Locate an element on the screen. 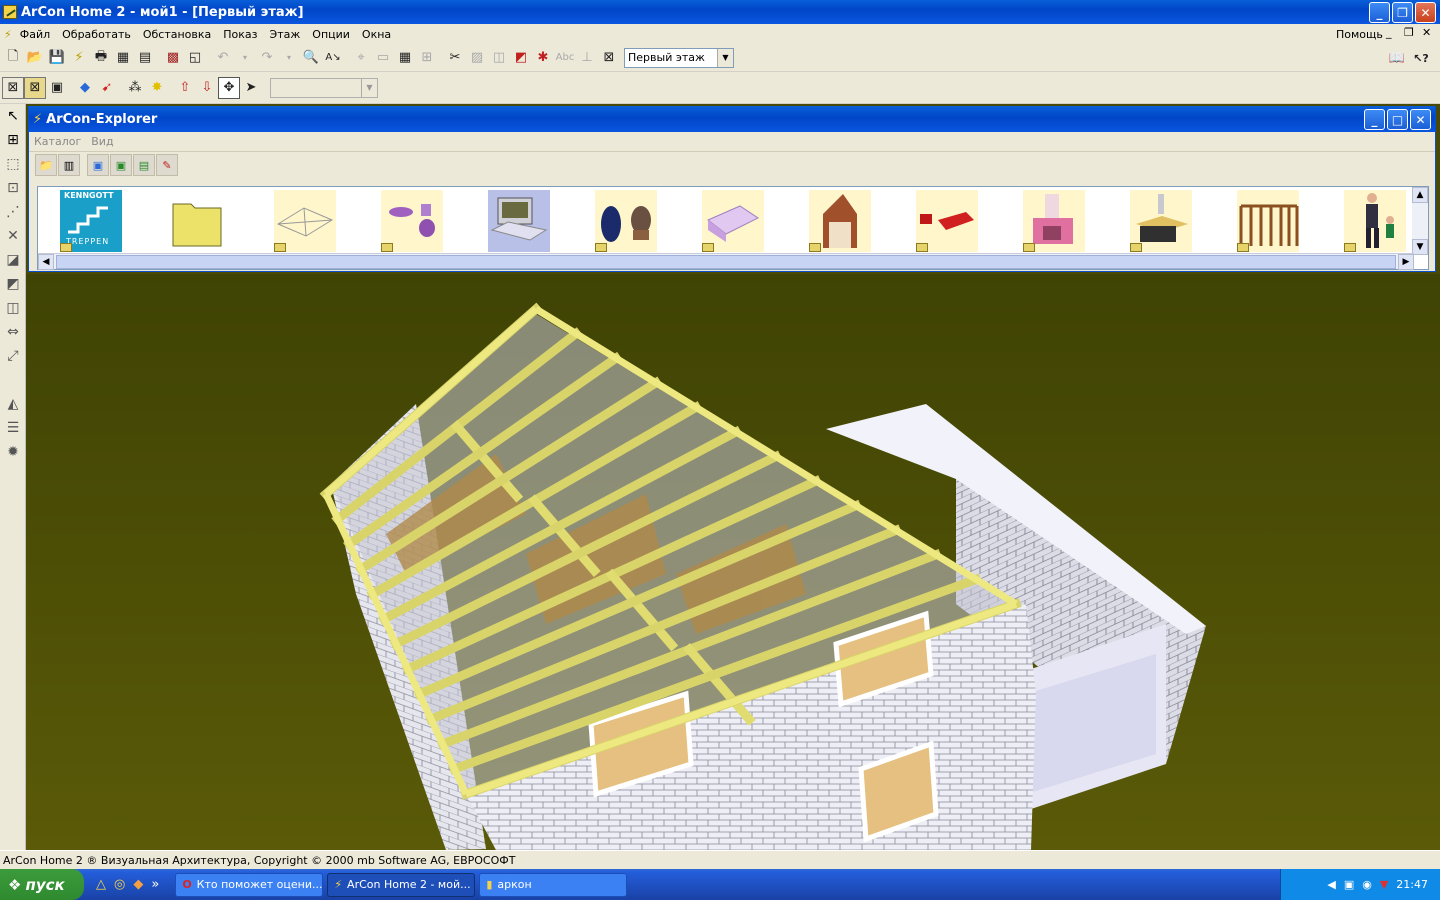 The image size is (1440, 900). sun-icon: ✸ is located at coordinates (157, 88).